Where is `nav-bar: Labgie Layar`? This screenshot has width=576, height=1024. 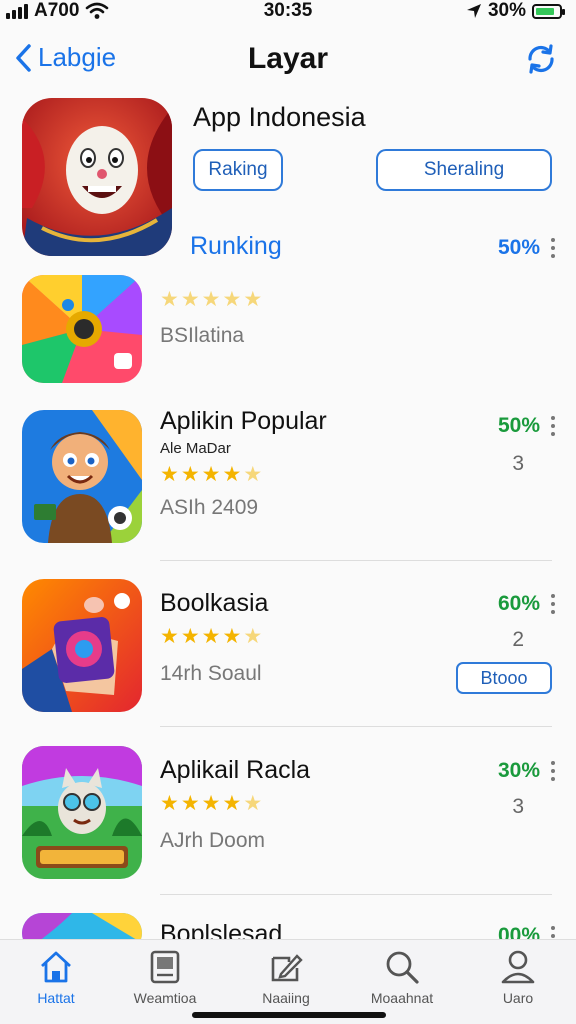 nav-bar: Labgie Layar is located at coordinates (288, 61).